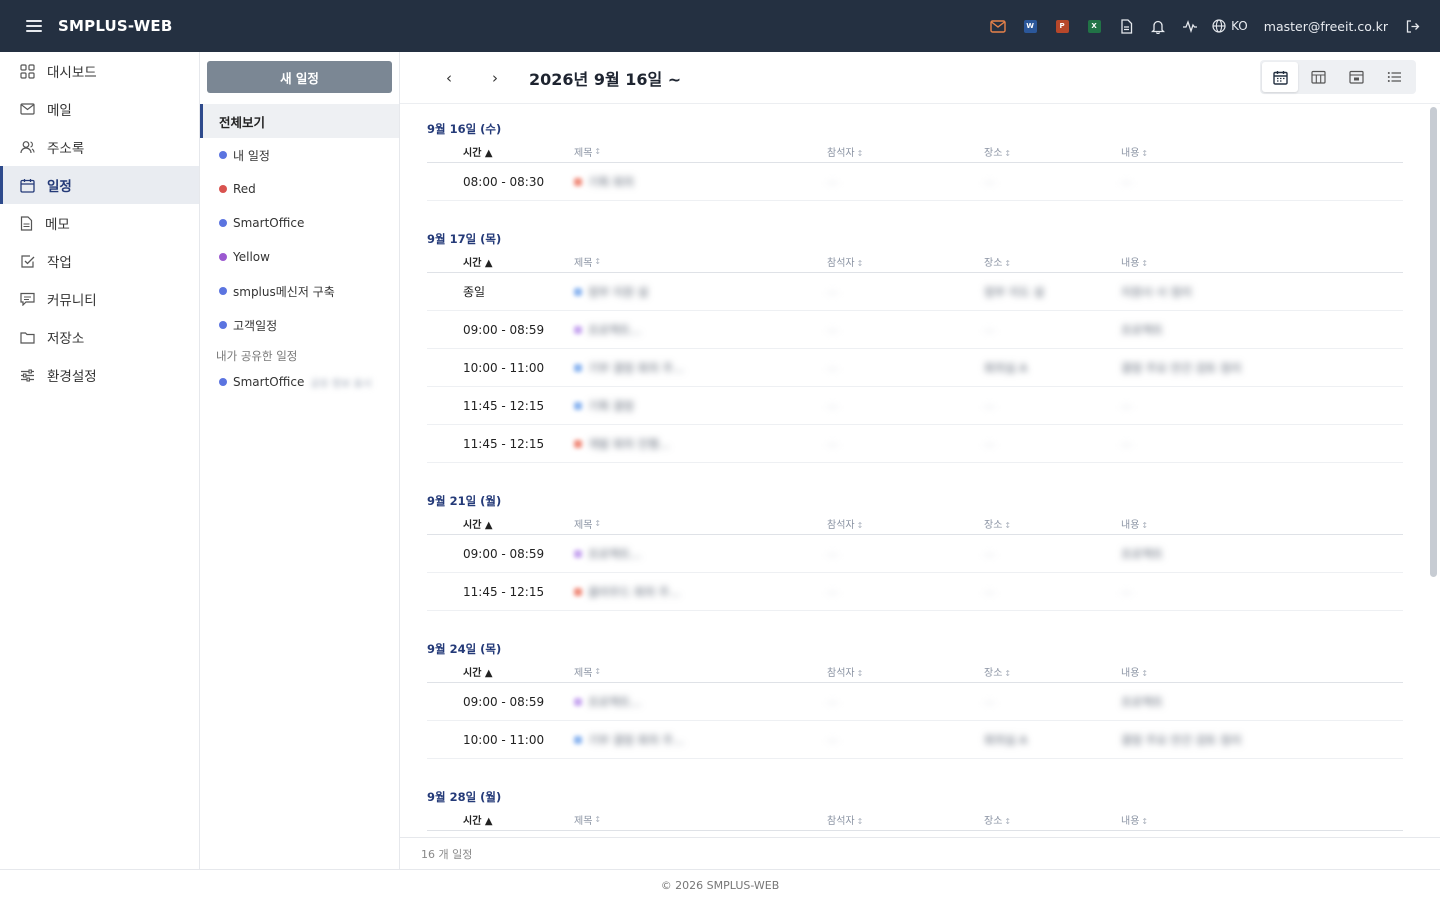 This screenshot has height=900, width=1440. I want to click on calendar-item-smartoffice: SmartOffice, so click(299, 223).